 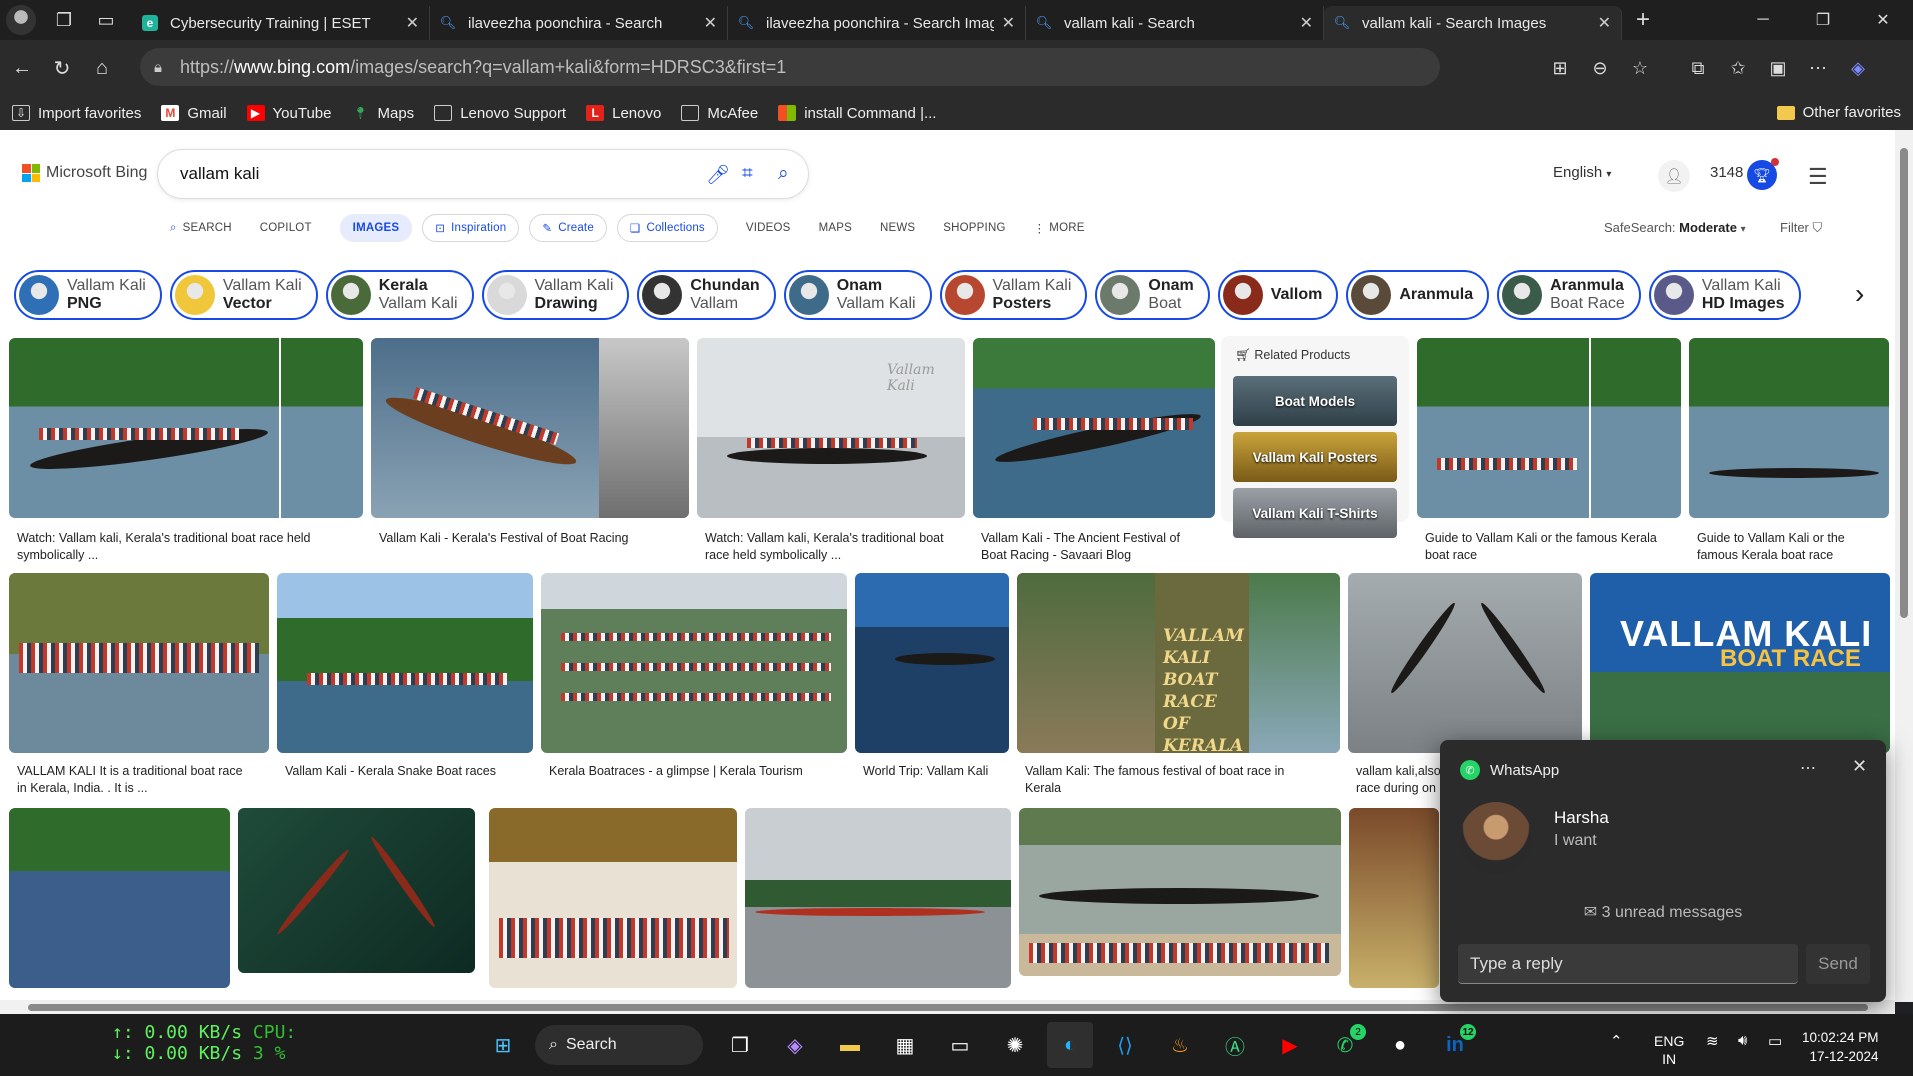 I want to click on favorite-lenovo-support: Lenovo Support, so click(x=500, y=113).